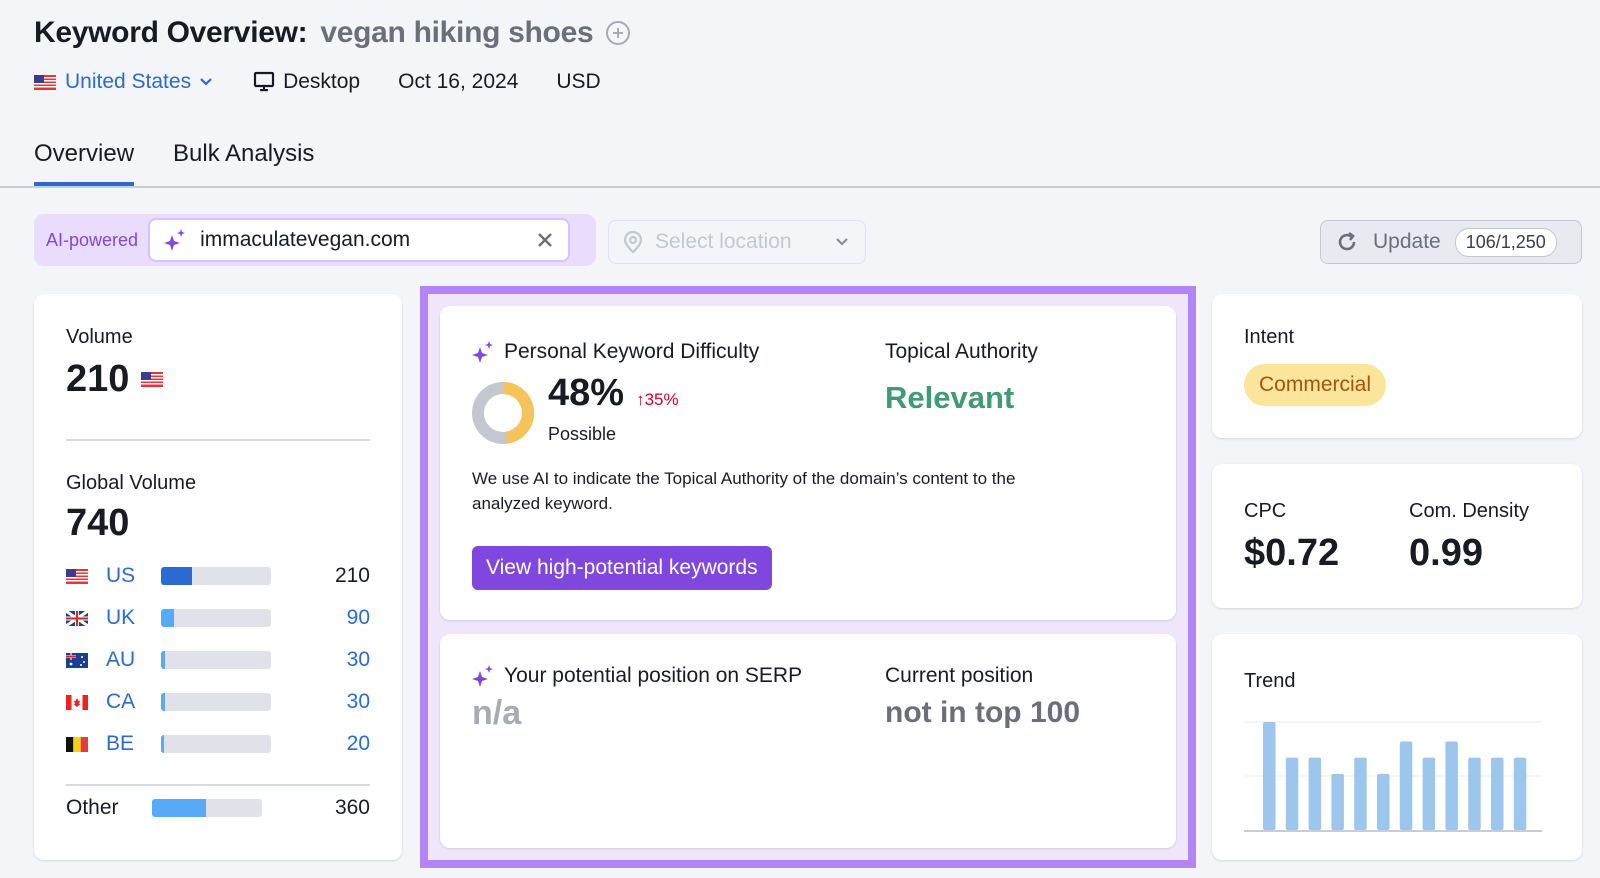 The width and height of the screenshot is (1600, 878). Describe the element at coordinates (133, 660) in the screenshot. I see `country-code: AU` at that location.